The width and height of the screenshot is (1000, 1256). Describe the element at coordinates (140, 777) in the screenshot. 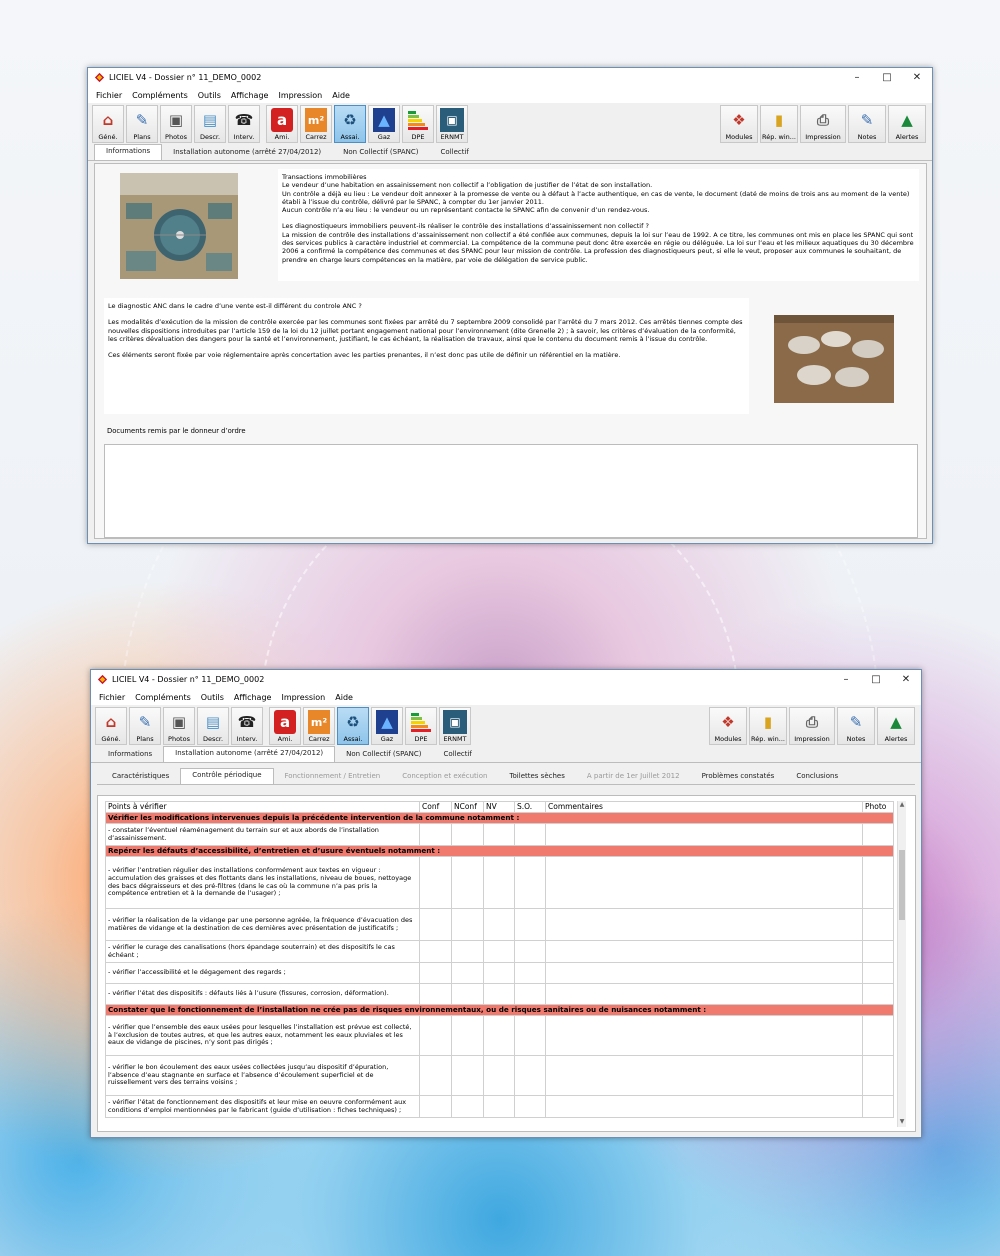

I see `subtab-caracteristiques: Caractéristiques` at that location.